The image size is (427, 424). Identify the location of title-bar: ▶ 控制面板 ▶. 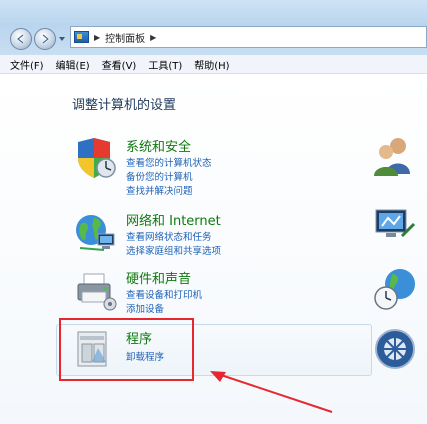
(213, 27).